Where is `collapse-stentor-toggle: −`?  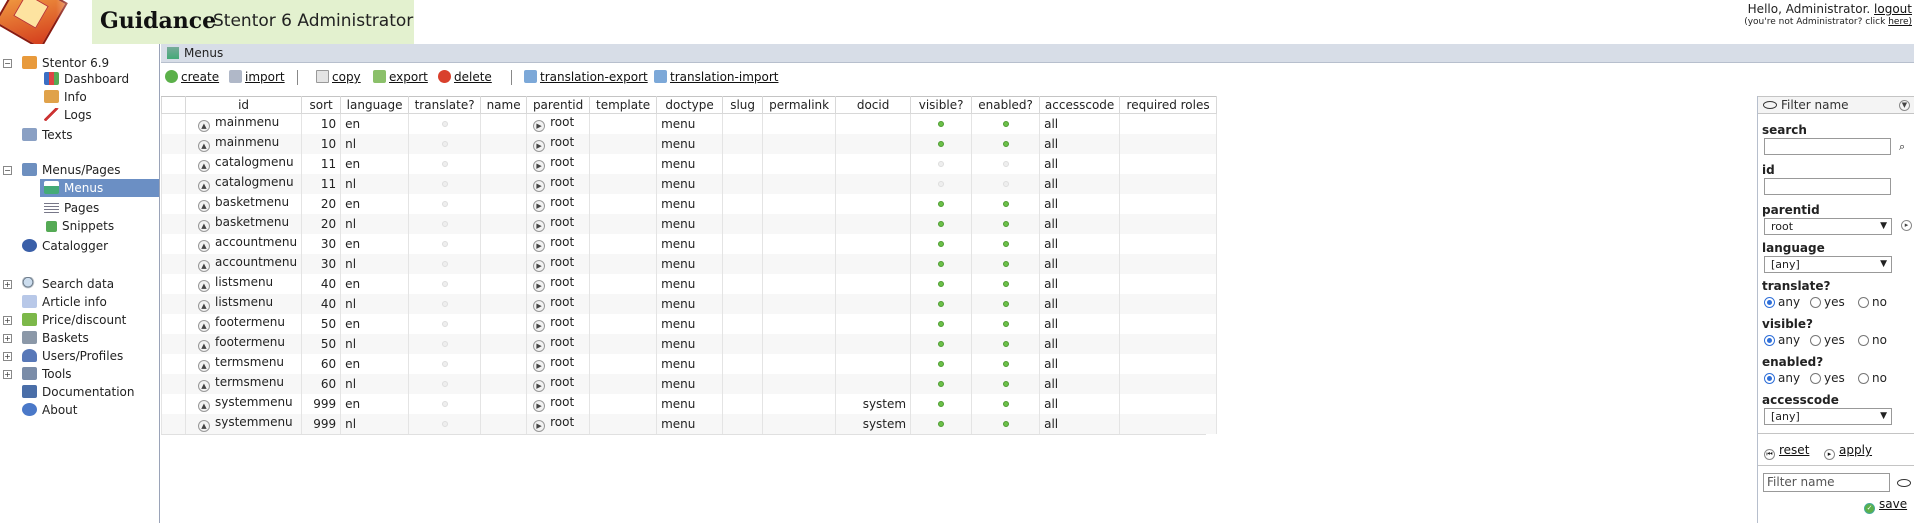 collapse-stentor-toggle: − is located at coordinates (7, 63).